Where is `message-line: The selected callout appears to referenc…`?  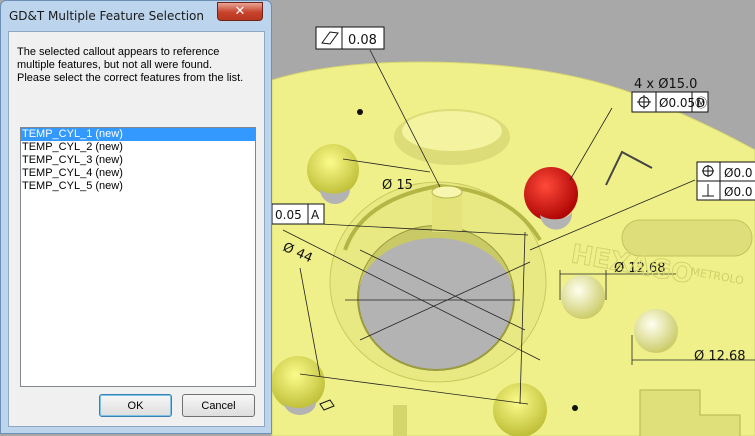
message-line: The selected callout appears to referenc… is located at coordinates (118, 52).